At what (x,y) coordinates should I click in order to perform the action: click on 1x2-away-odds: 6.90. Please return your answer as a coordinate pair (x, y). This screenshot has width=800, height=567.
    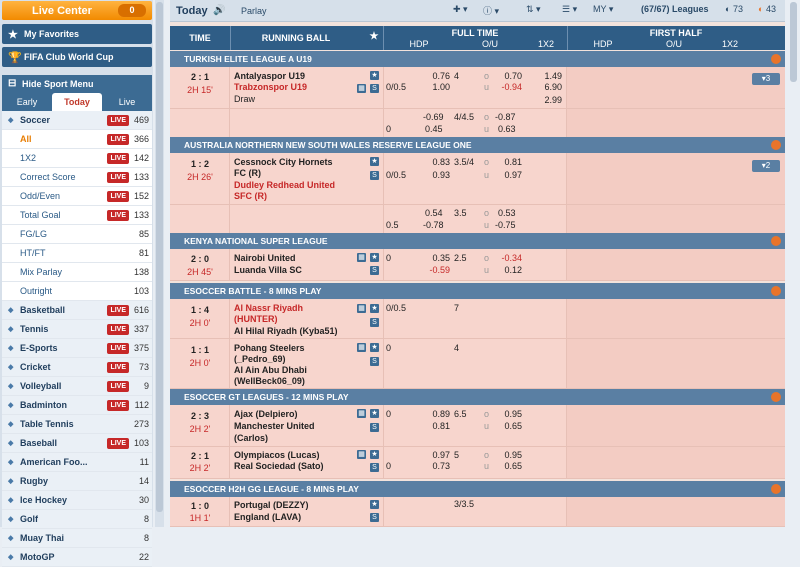
    Looking at the image, I should click on (551, 87).